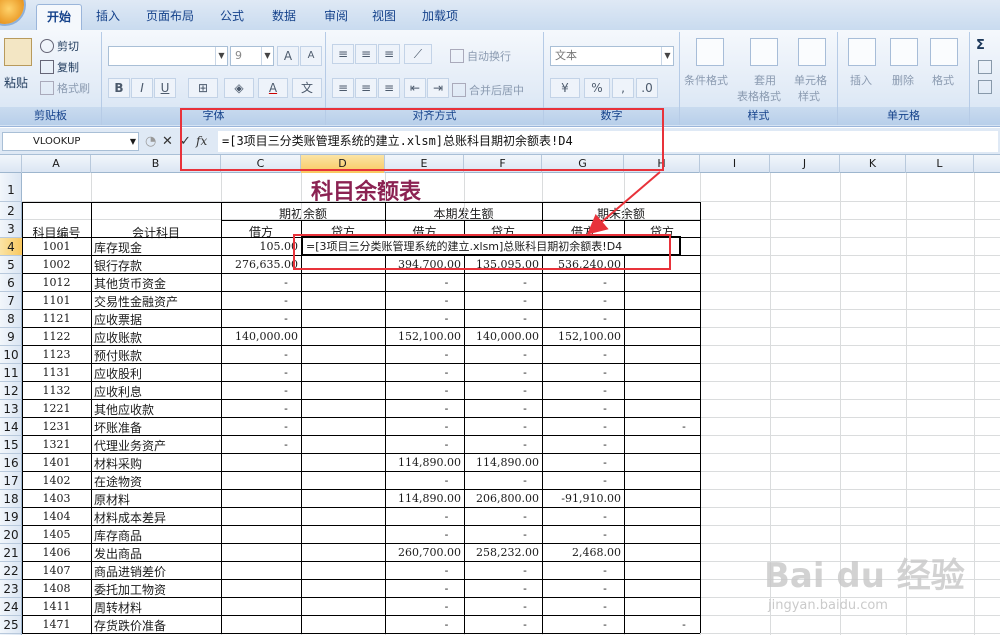 The width and height of the screenshot is (1000, 635). Describe the element at coordinates (156, 319) in the screenshot. I see `cell-account: 应收票据` at that location.